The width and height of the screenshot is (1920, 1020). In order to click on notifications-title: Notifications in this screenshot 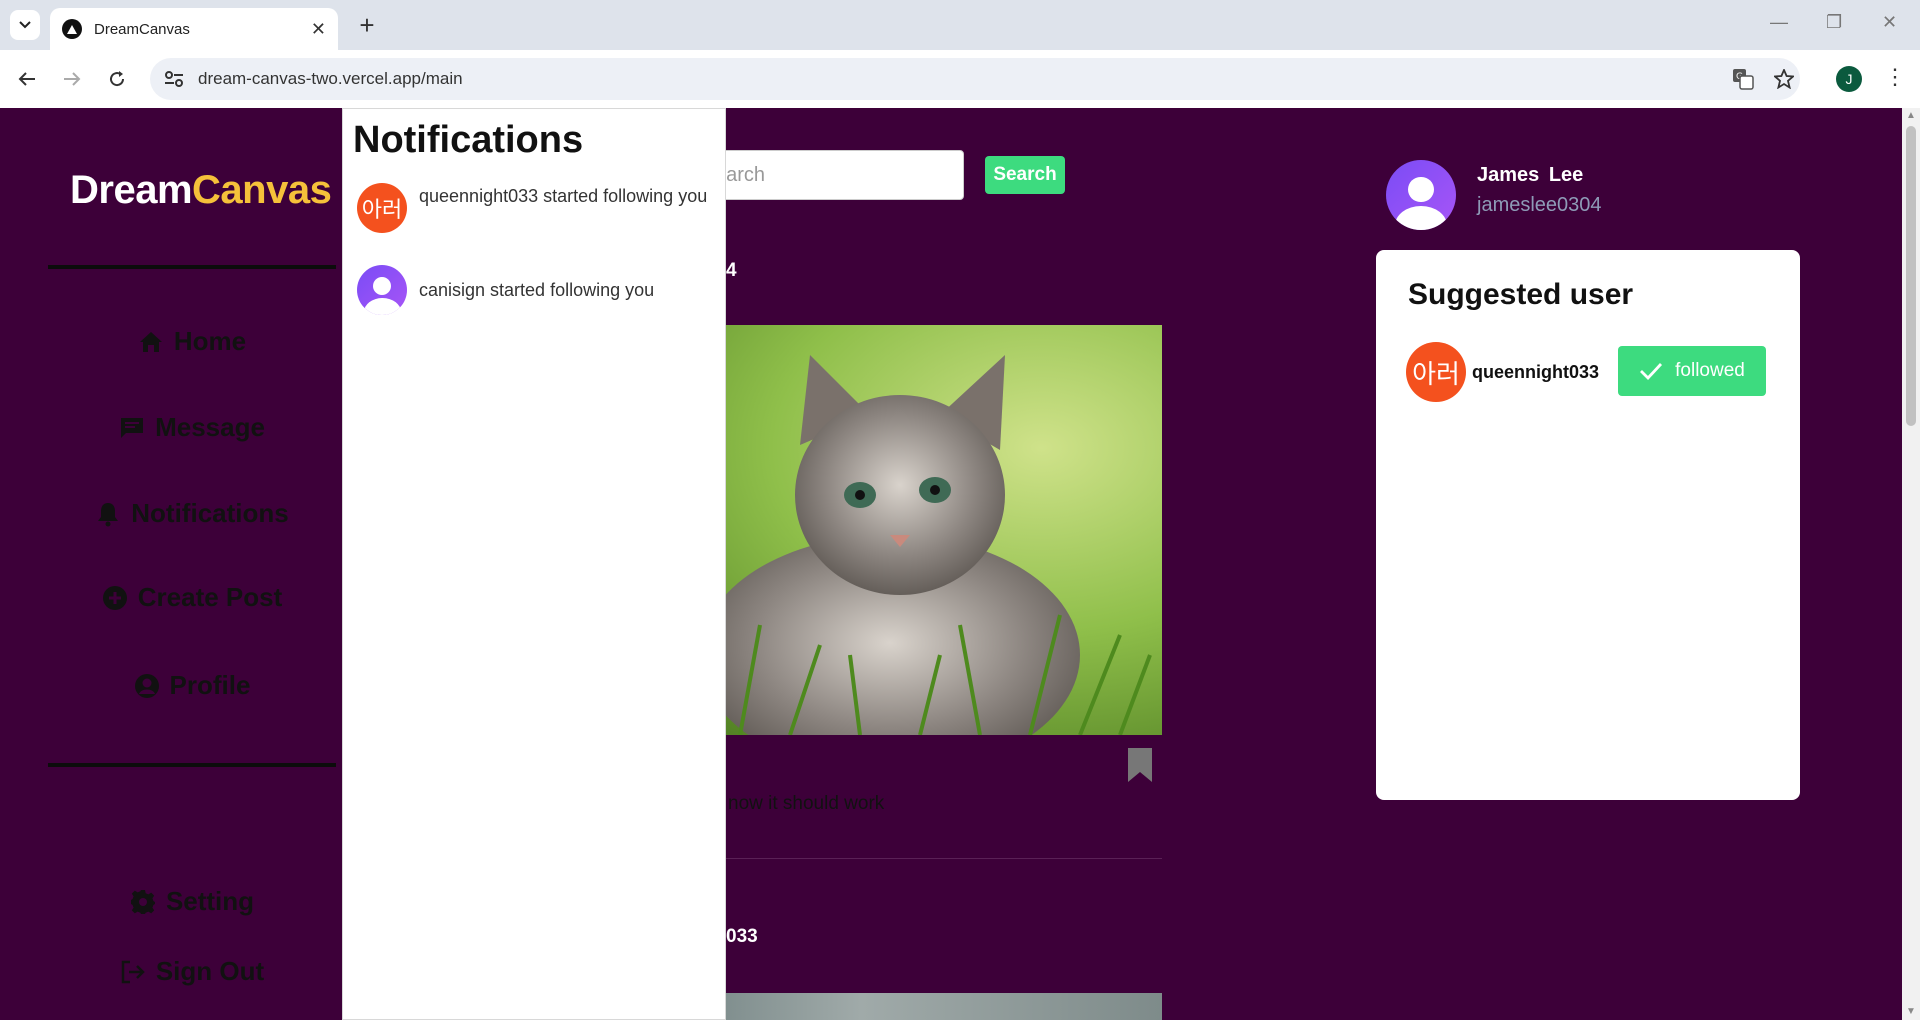, I will do `click(468, 140)`.